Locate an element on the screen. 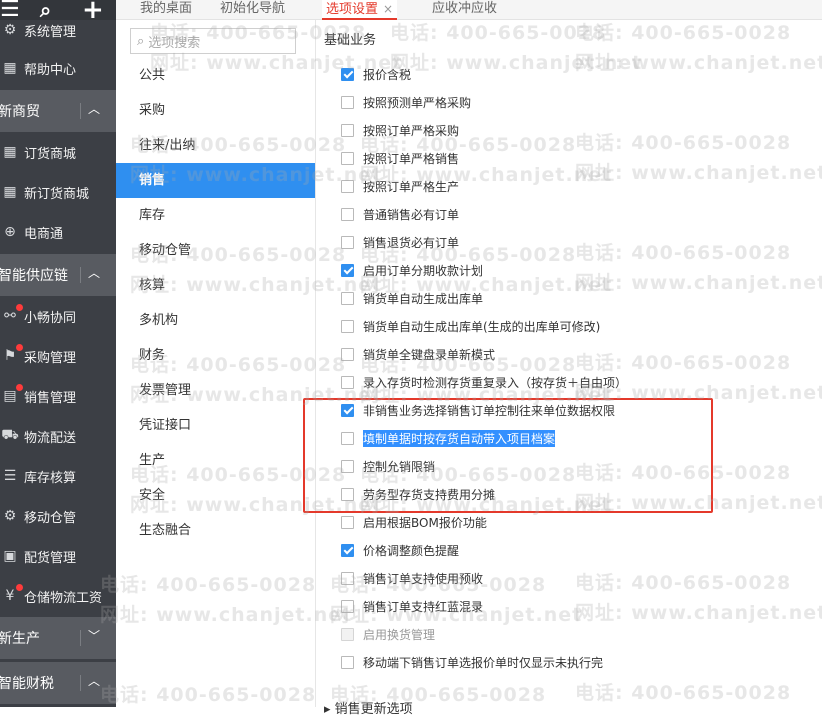 This screenshot has width=822, height=717. help-icon: ▦ is located at coordinates (10, 68).